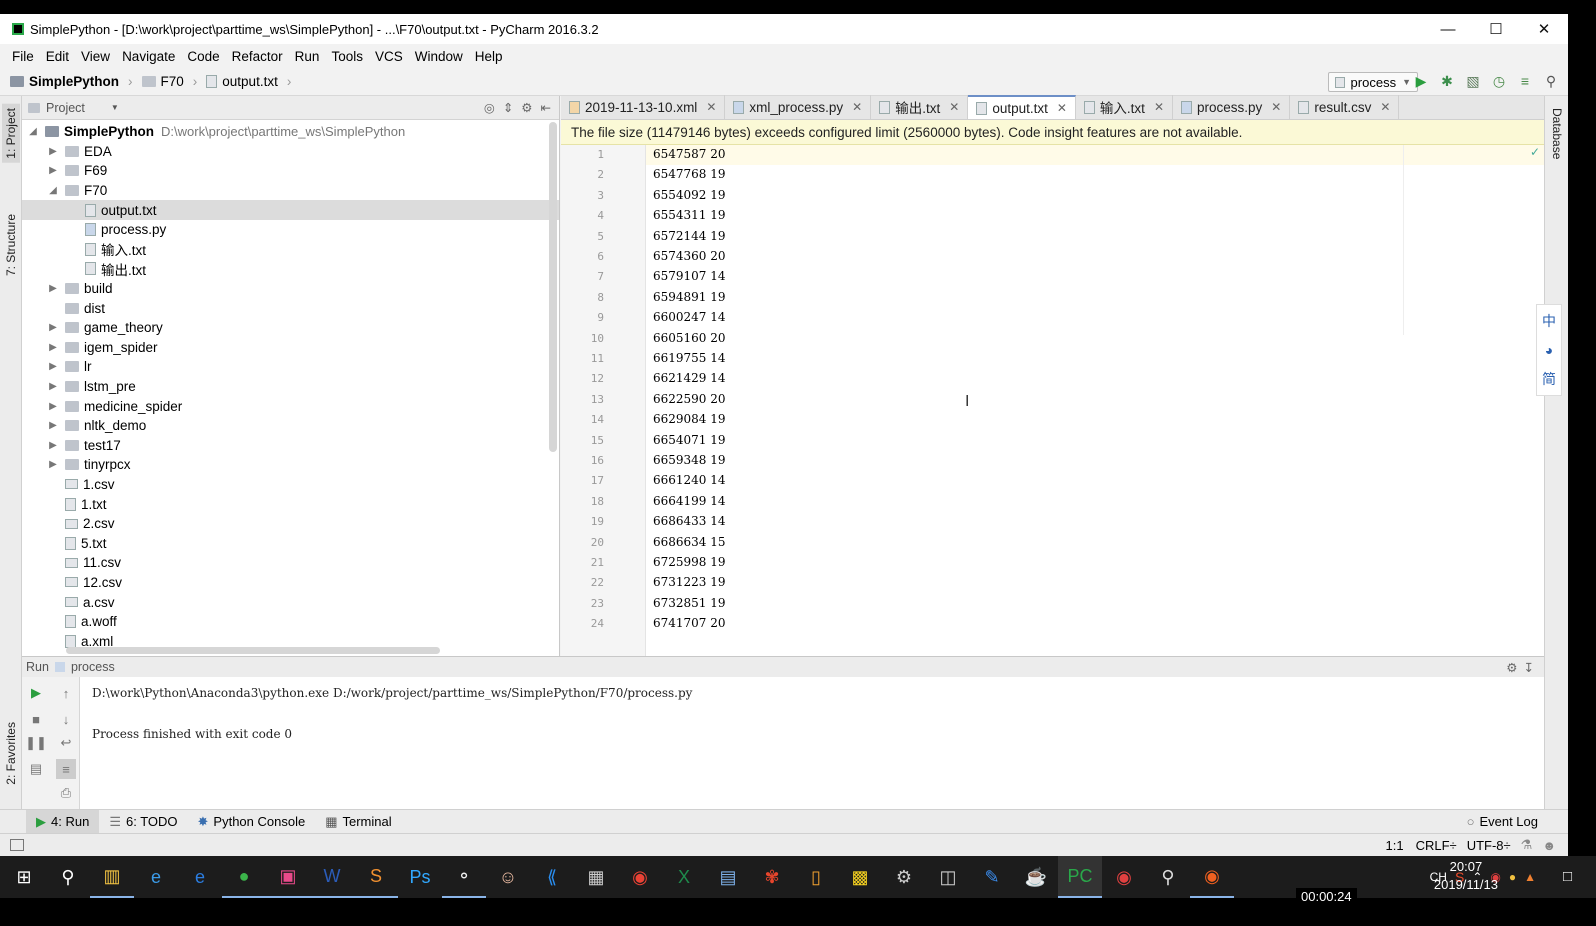 This screenshot has height=926, width=1596. Describe the element at coordinates (948, 877) in the screenshot. I see `control-panel-icon: ◫` at that location.